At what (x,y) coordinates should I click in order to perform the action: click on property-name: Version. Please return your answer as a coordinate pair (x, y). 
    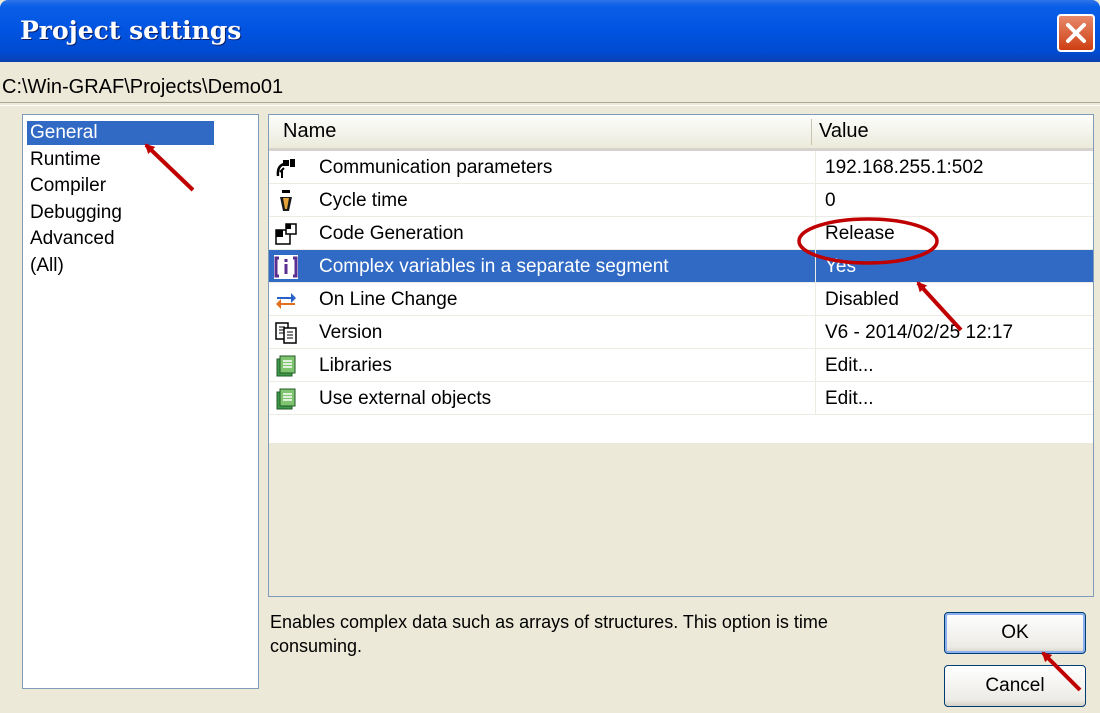
    Looking at the image, I should click on (351, 332).